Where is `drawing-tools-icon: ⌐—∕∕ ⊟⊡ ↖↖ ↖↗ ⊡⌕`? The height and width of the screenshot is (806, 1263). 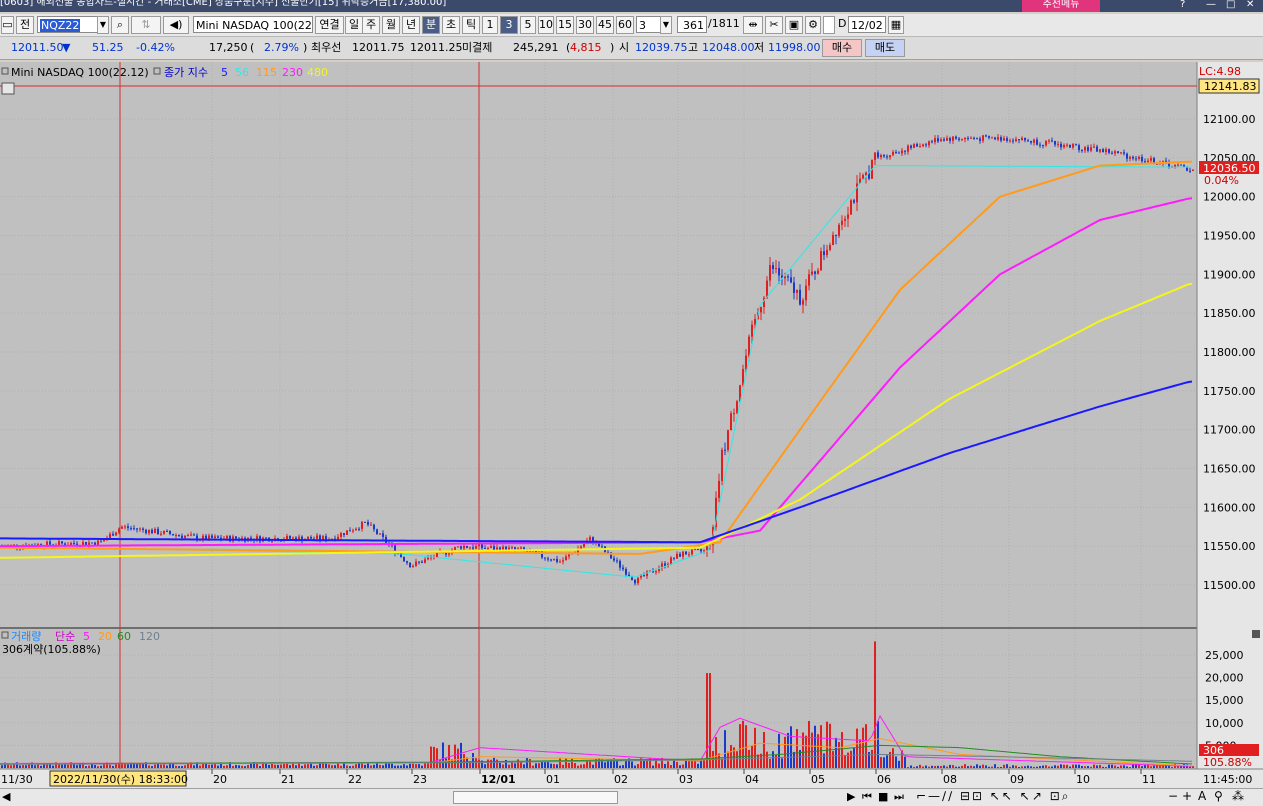 drawing-tools-icon: ⌐—∕∕ ⊟⊡ ↖↖ ↖↗ ⊡⌕ is located at coordinates (993, 796).